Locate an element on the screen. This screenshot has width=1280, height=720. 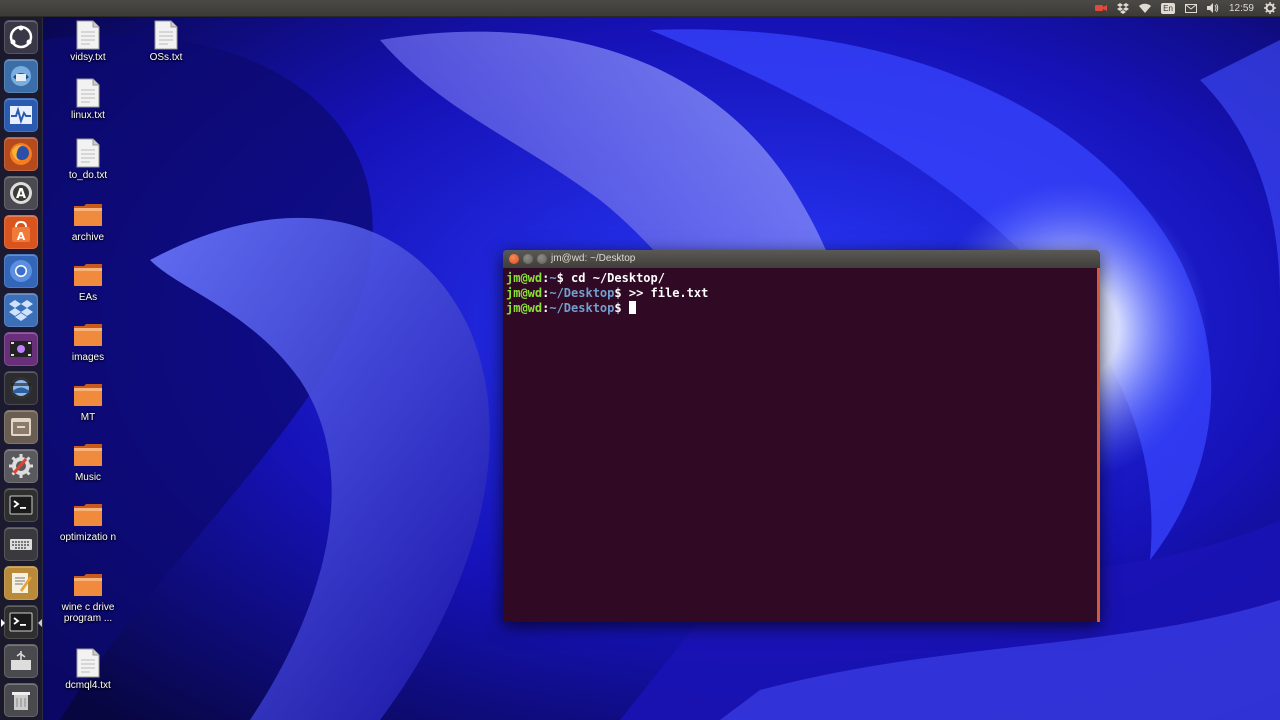
wifi-icon is located at coordinates (1145, 8).